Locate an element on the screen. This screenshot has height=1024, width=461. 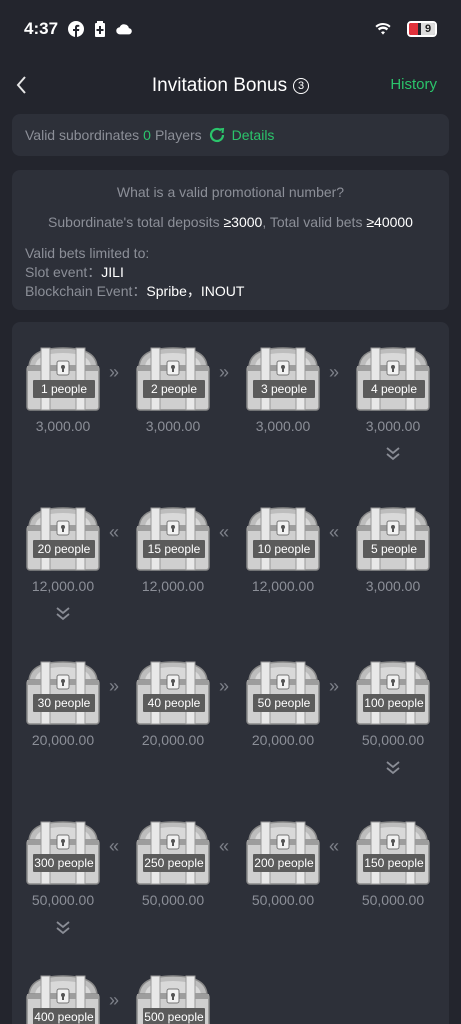
chest-label: 150 people is located at coordinates (394, 863).